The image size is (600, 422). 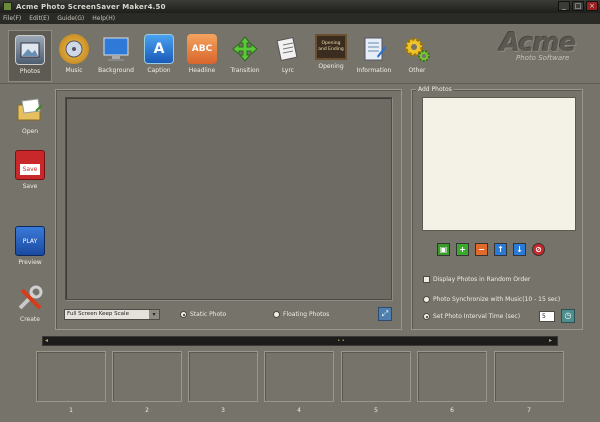 I want to click on slot-number: 4, so click(x=299, y=410).